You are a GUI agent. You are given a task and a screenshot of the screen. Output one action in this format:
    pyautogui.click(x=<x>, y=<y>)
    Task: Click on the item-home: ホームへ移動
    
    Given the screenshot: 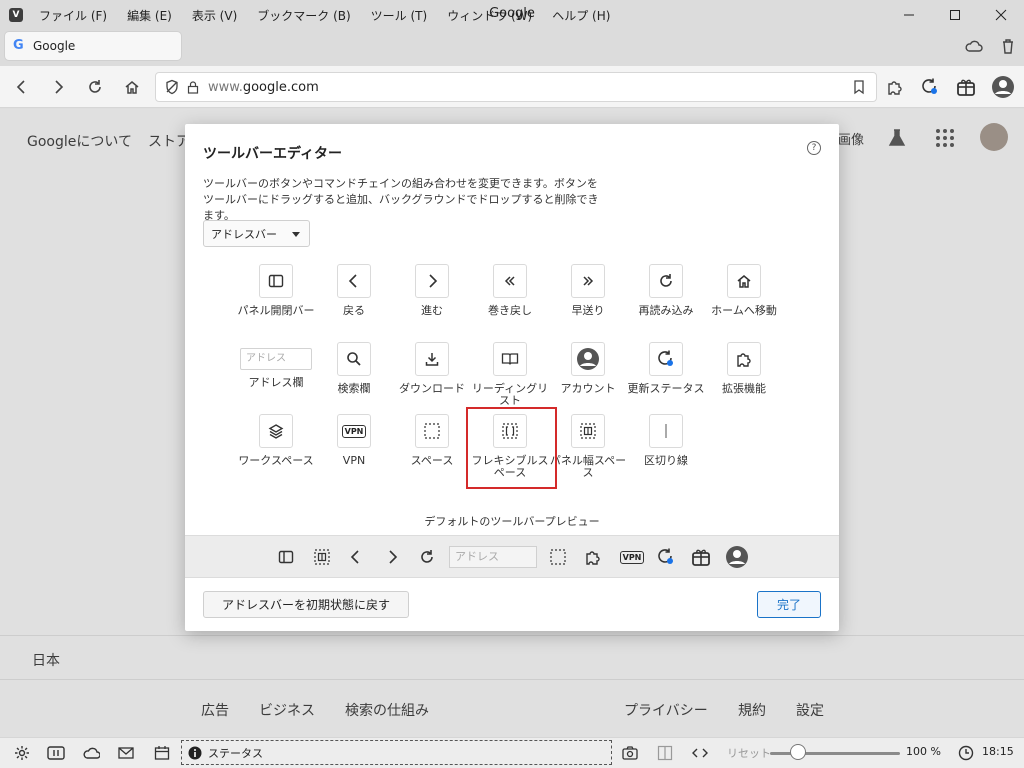 What is the action you would take?
    pyautogui.click(x=744, y=290)
    